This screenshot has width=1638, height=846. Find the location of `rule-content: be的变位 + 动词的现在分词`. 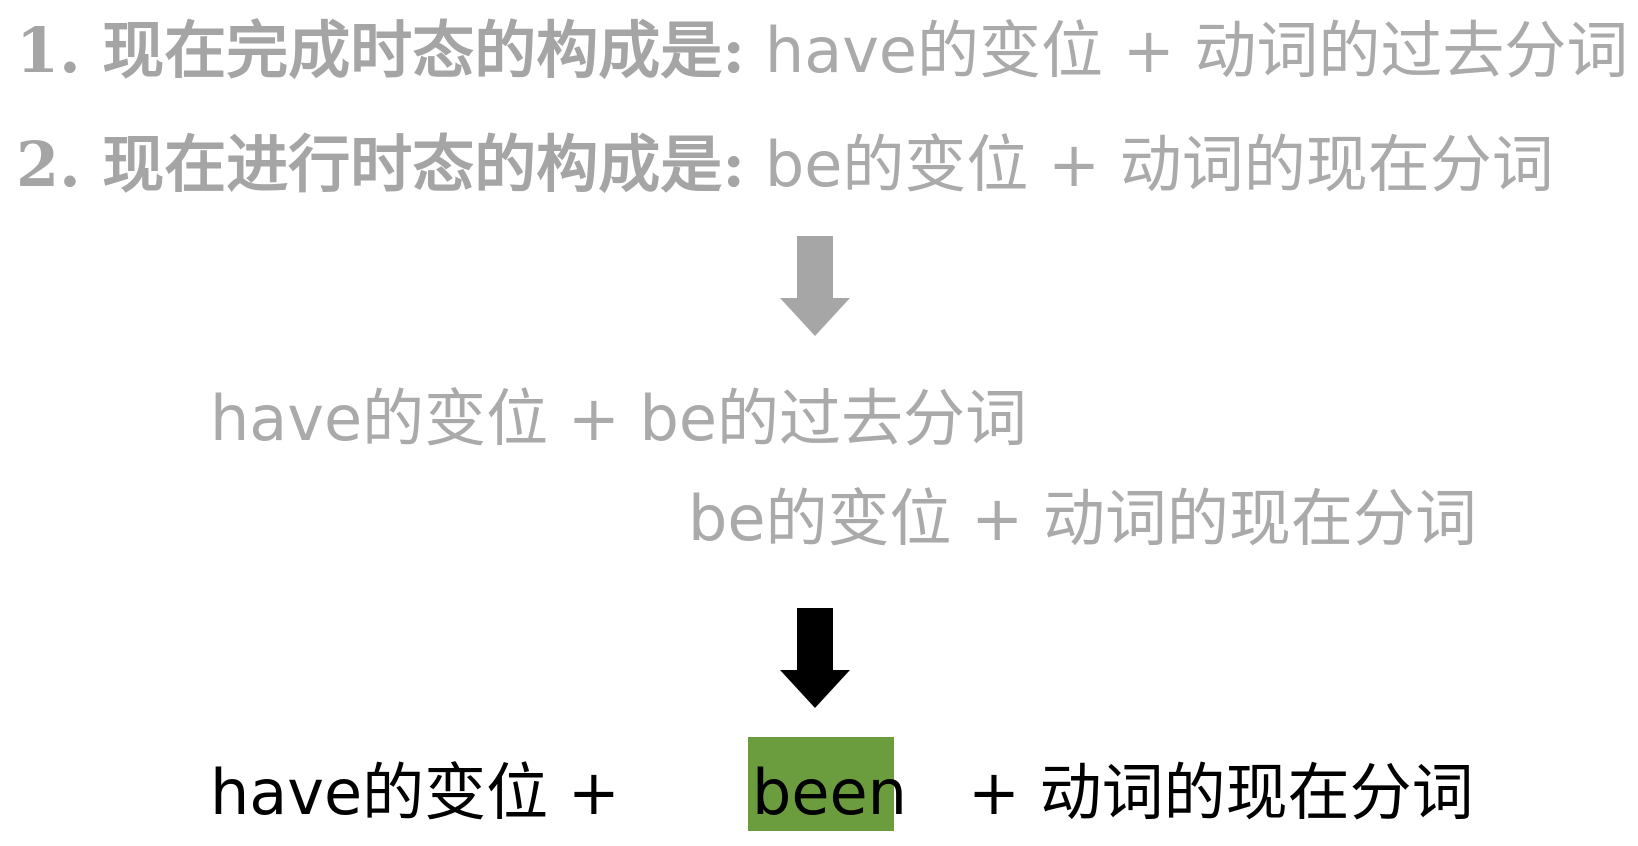

rule-content: be的变位 + 动词的现在分词 is located at coordinates (1149, 164).